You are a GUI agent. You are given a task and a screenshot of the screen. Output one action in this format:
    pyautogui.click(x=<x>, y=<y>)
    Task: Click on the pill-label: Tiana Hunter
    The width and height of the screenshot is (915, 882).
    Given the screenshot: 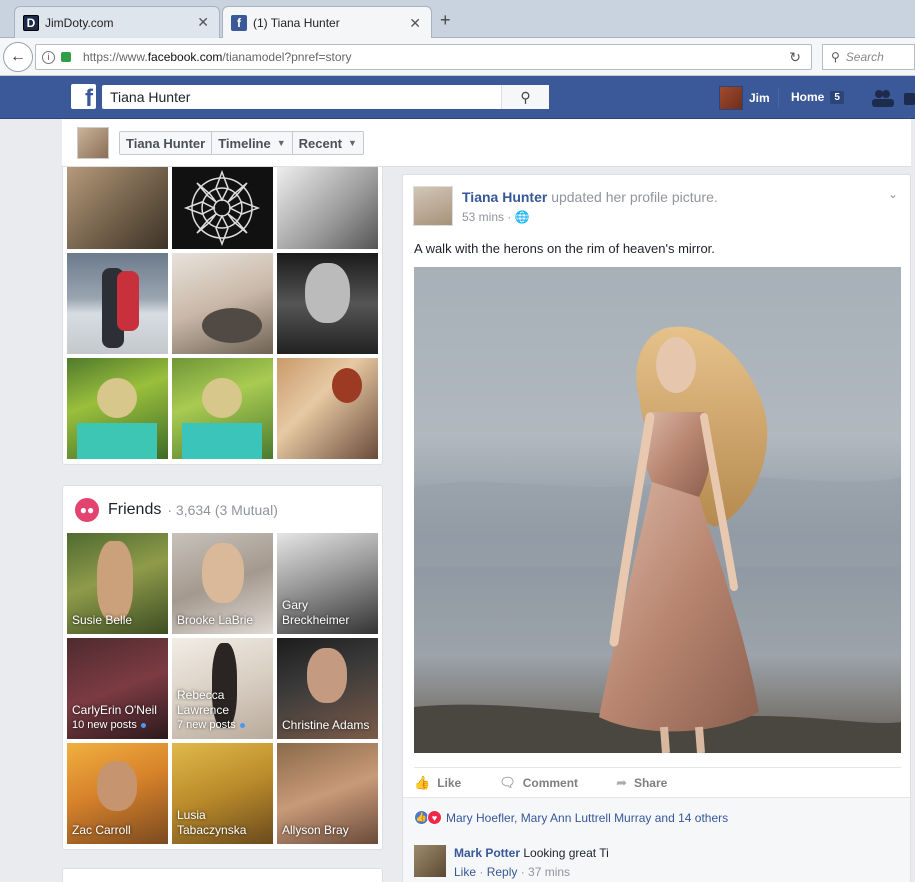 What is the action you would take?
    pyautogui.click(x=166, y=143)
    